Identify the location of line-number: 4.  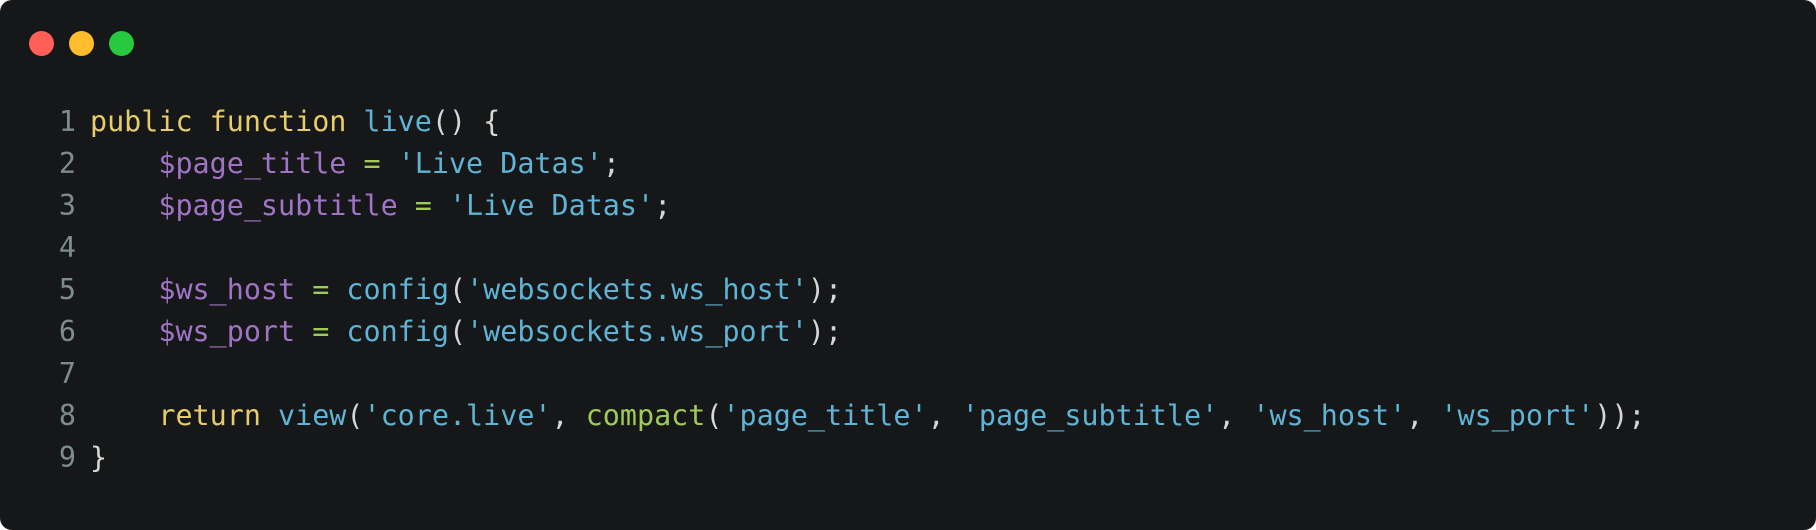
(67, 247).